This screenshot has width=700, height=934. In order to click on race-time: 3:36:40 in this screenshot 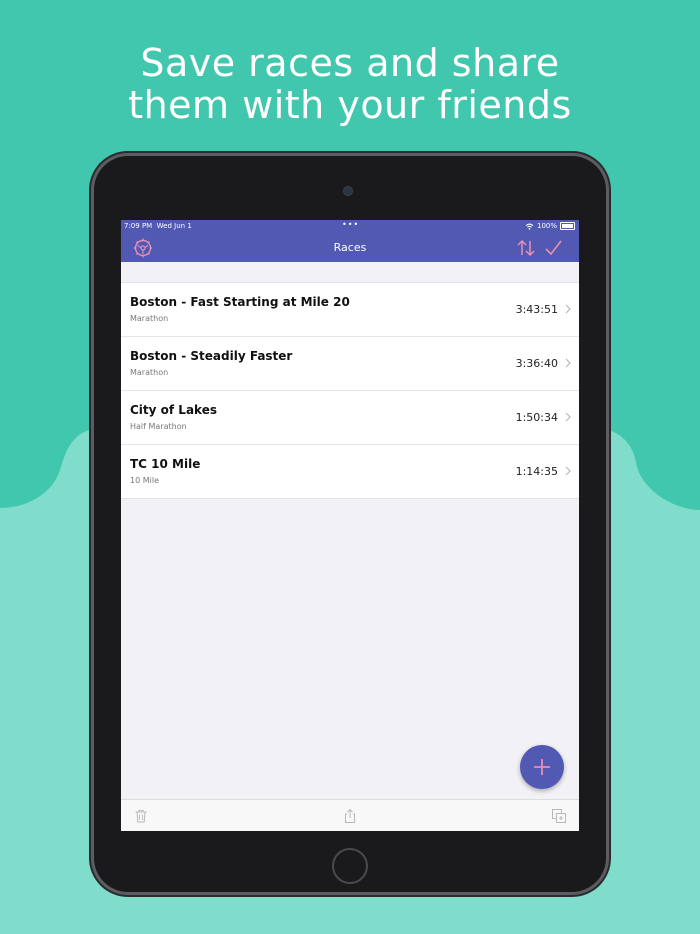, I will do `click(536, 363)`.